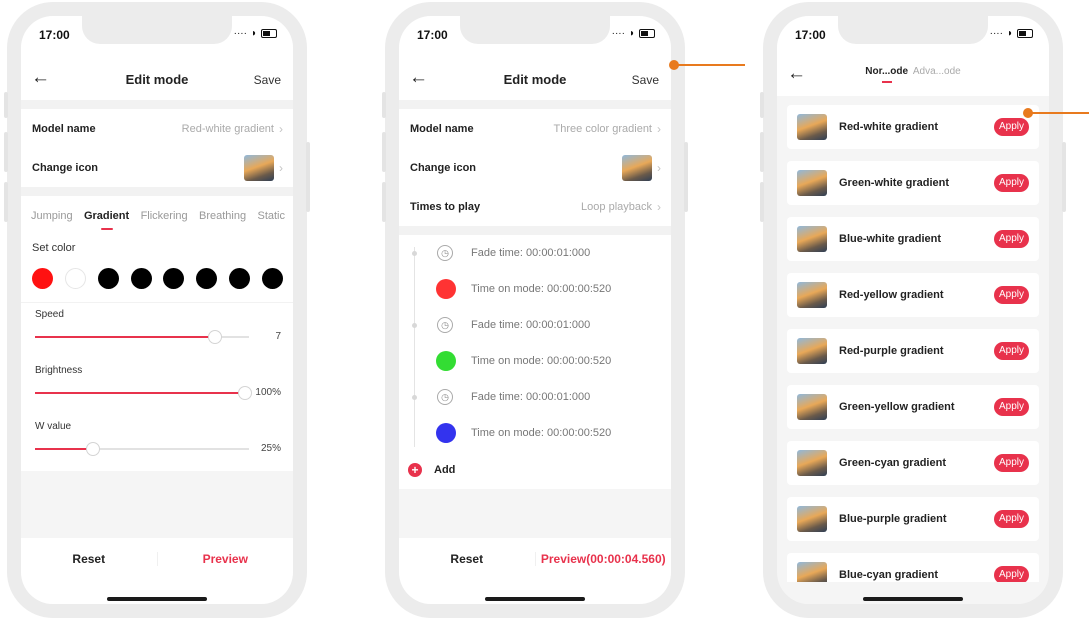 The width and height of the screenshot is (1089, 621). Describe the element at coordinates (143, 393) in the screenshot. I see `brightness-track` at that location.